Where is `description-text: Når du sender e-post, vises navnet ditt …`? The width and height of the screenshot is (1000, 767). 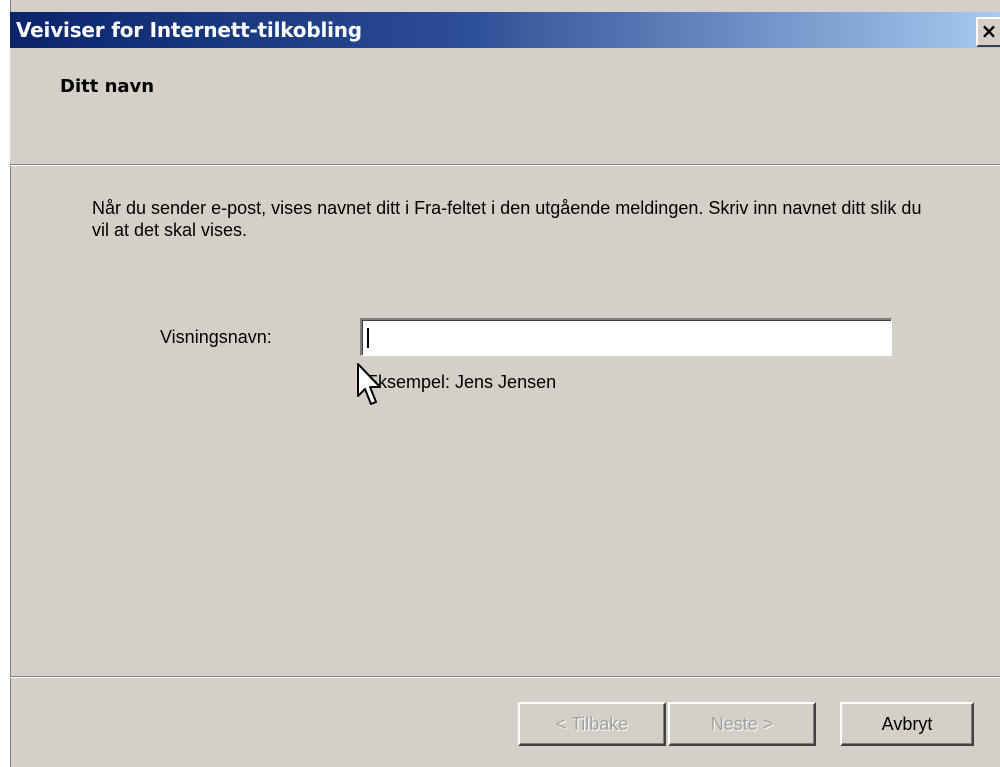
description-text: Når du sender e-post, vises navnet ditt … is located at coordinates (507, 219).